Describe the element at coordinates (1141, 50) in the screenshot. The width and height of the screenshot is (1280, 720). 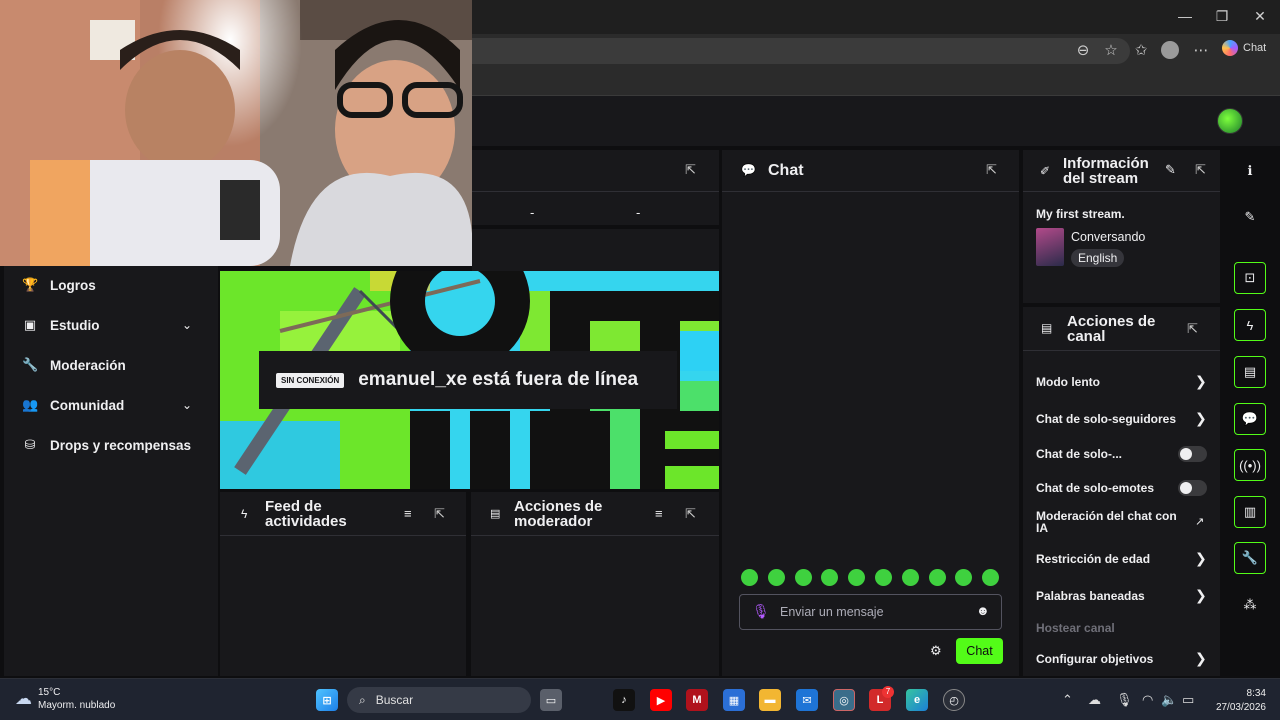
I see `favorites-icon: ✩` at that location.